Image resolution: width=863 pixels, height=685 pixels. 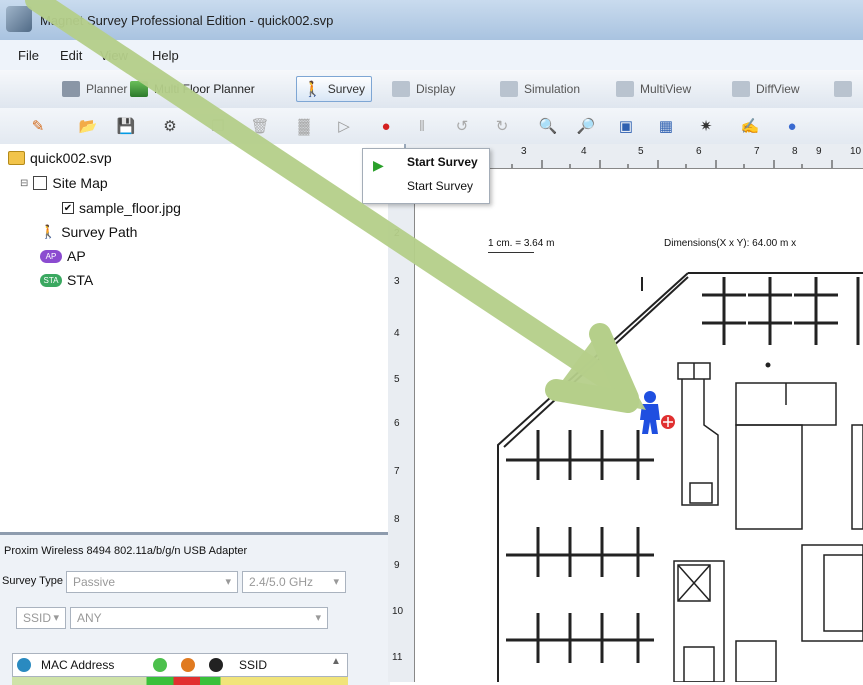 I want to click on mode-multiview: MultiView, so click(x=653, y=89).